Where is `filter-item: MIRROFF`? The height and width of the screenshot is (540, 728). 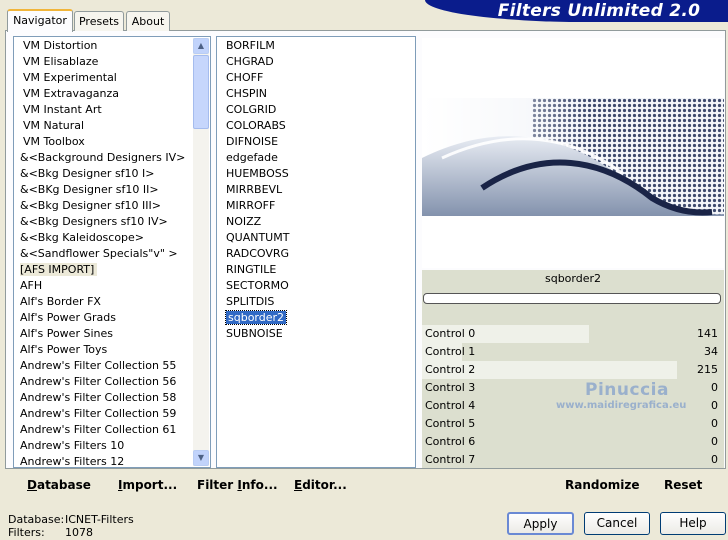 filter-item: MIRROFF is located at coordinates (316, 206).